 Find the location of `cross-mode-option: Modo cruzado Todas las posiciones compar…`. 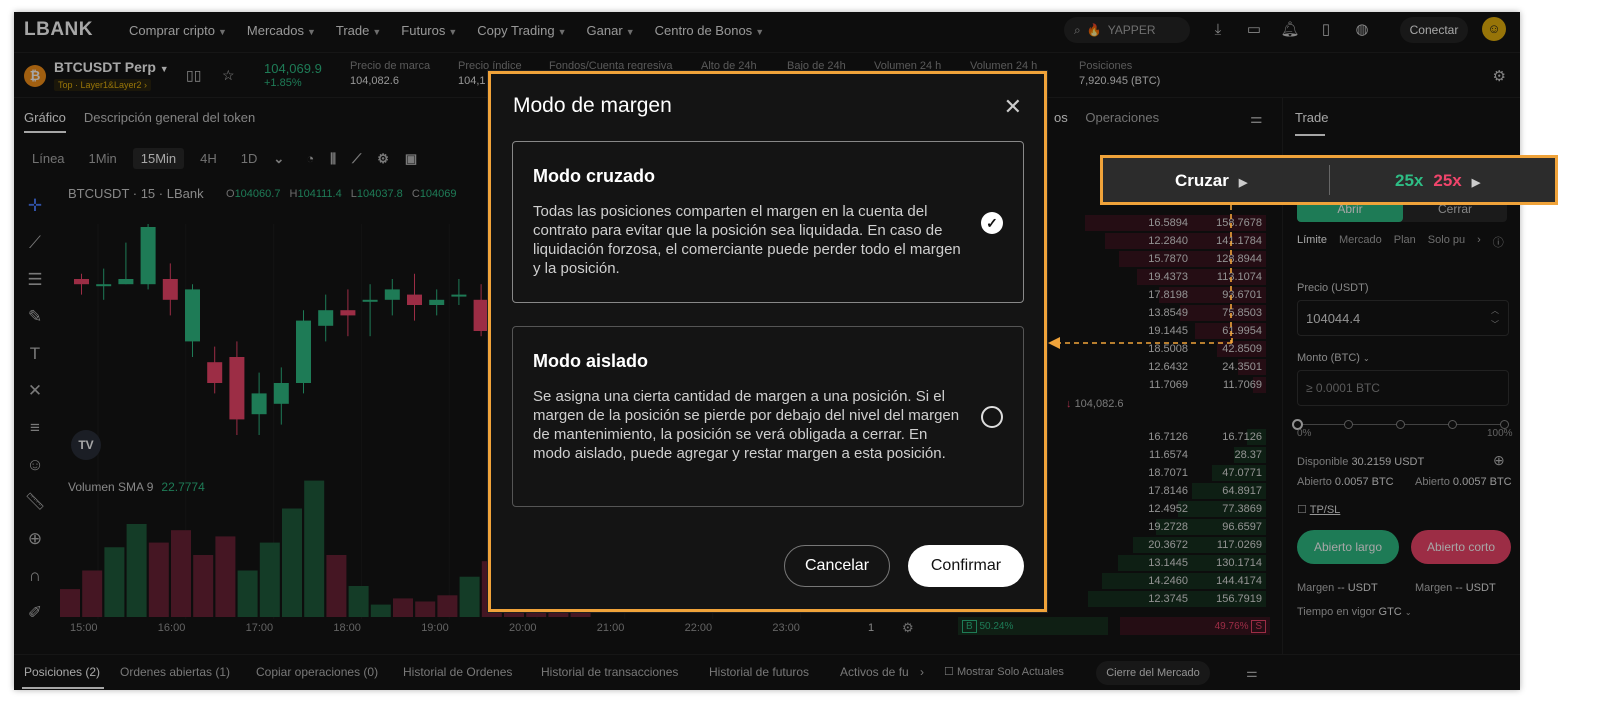

cross-mode-option: Modo cruzado Todas las posiciones compar… is located at coordinates (768, 222).